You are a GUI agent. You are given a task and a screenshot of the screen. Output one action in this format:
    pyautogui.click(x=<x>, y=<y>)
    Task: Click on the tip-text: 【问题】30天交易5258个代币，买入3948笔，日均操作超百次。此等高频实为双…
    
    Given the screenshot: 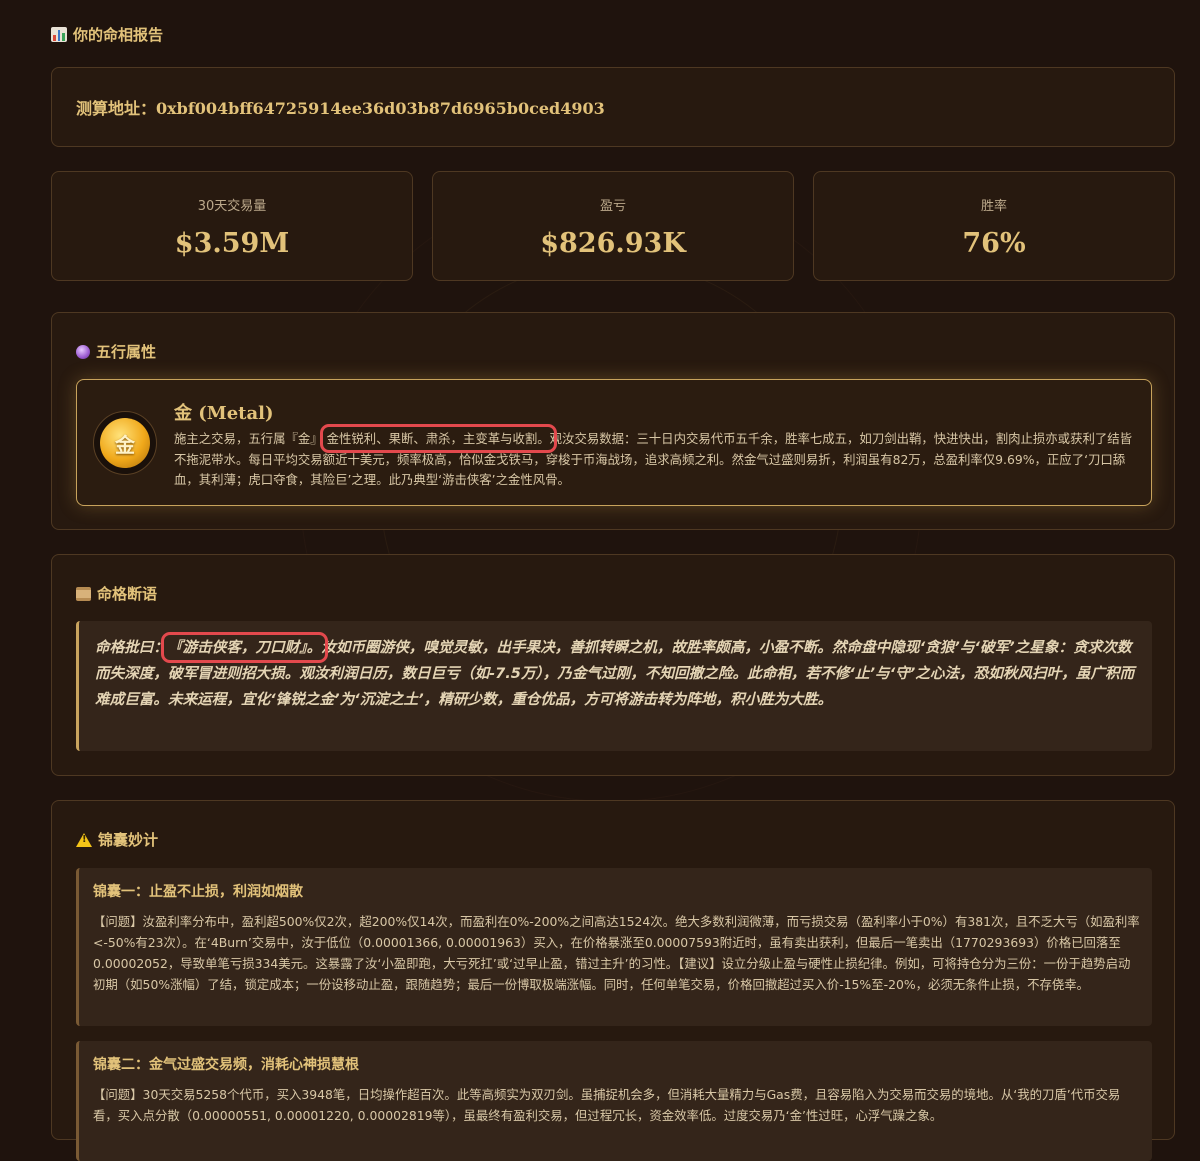 What is the action you would take?
    pyautogui.click(x=607, y=1105)
    